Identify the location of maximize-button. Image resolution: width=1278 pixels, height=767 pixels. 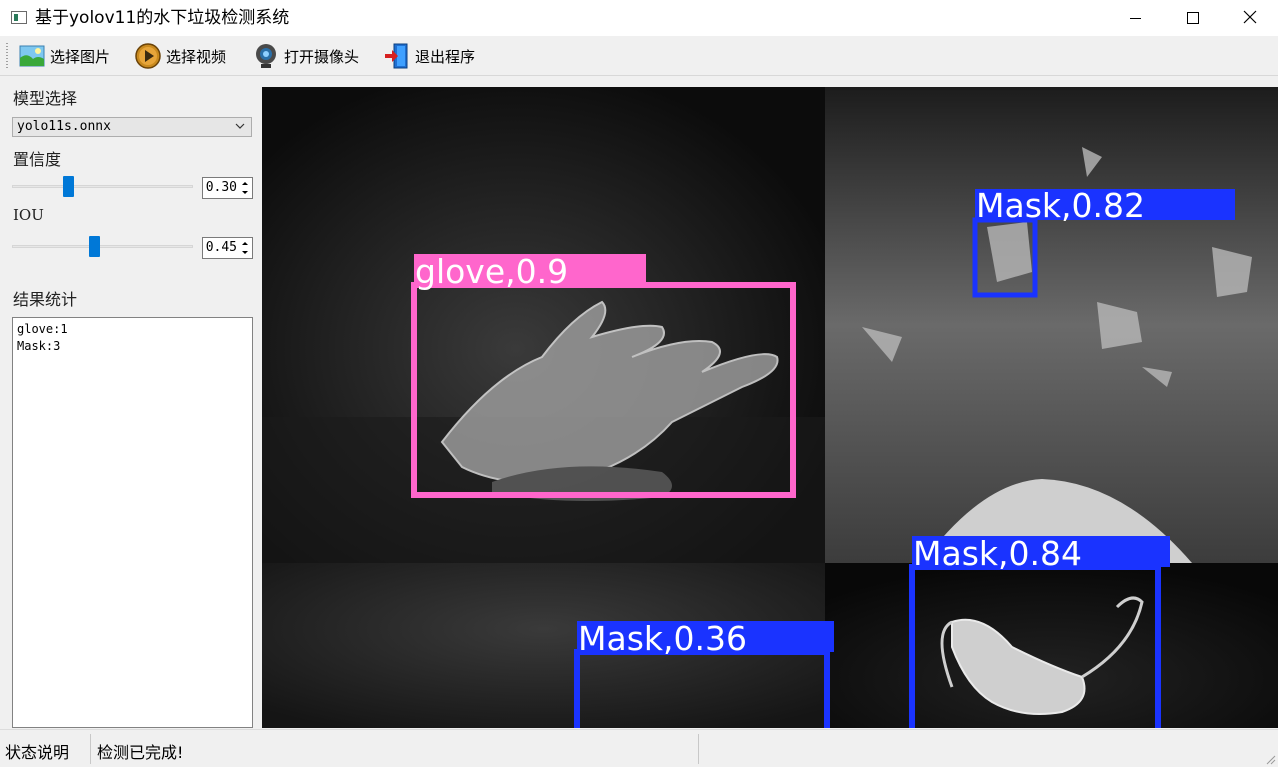
(1193, 18).